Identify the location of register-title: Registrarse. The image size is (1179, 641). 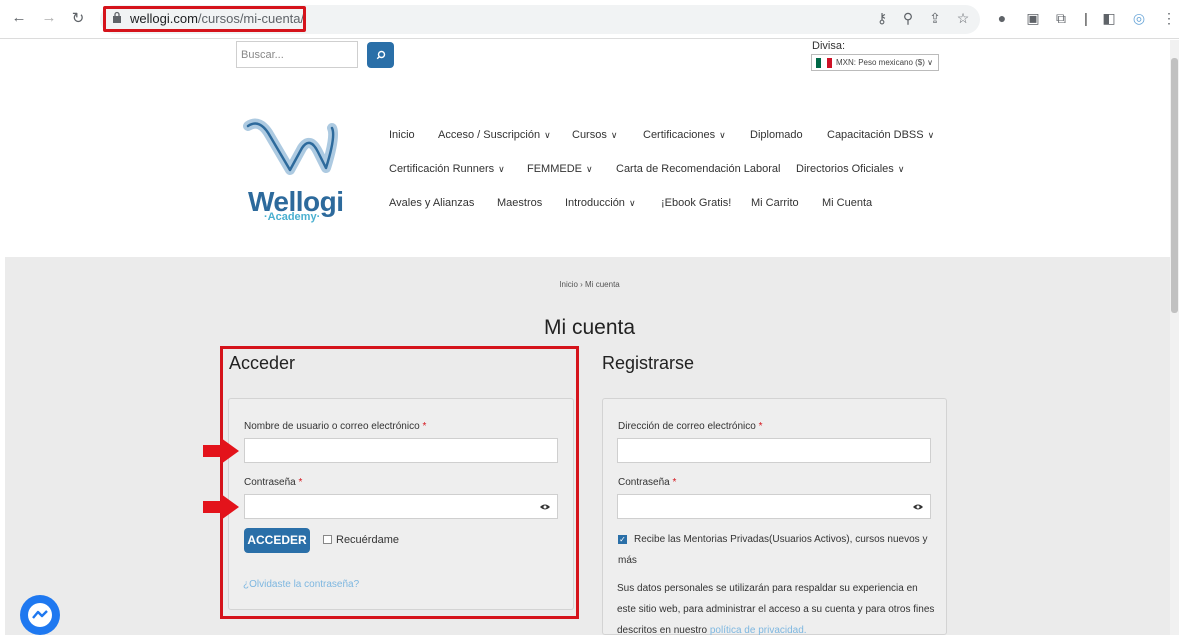
(648, 363).